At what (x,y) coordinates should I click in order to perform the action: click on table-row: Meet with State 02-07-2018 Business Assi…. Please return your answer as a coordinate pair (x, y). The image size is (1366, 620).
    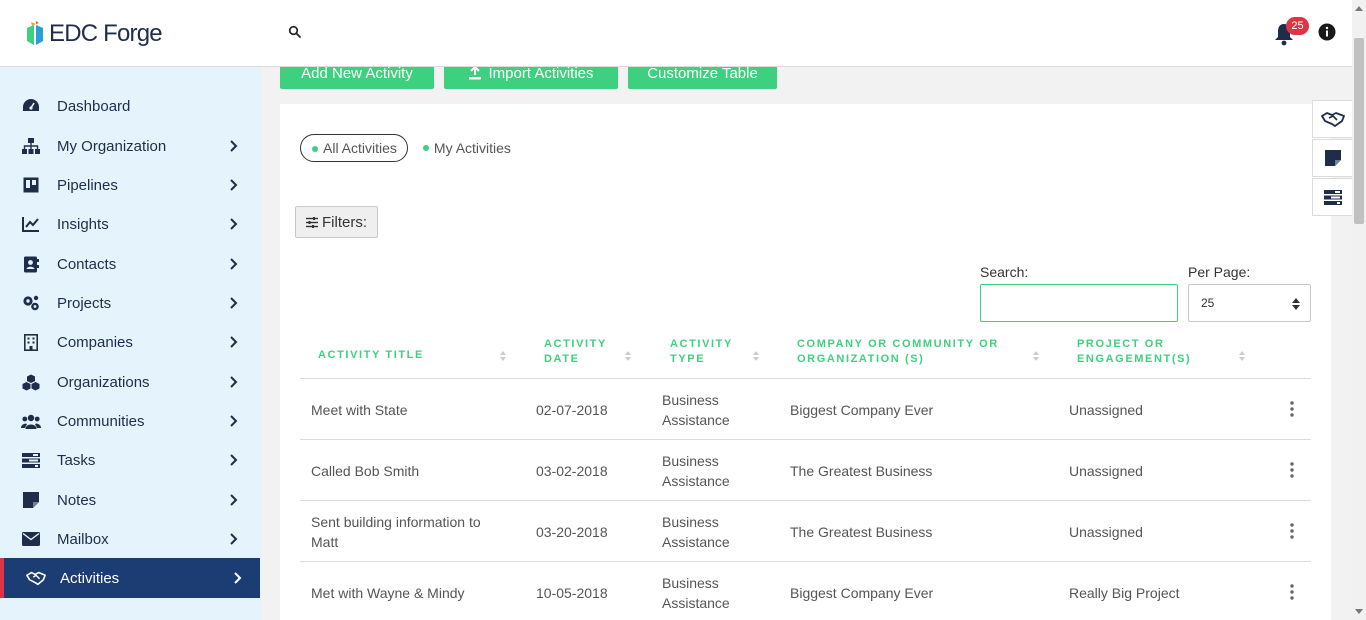
    Looking at the image, I should click on (805, 409).